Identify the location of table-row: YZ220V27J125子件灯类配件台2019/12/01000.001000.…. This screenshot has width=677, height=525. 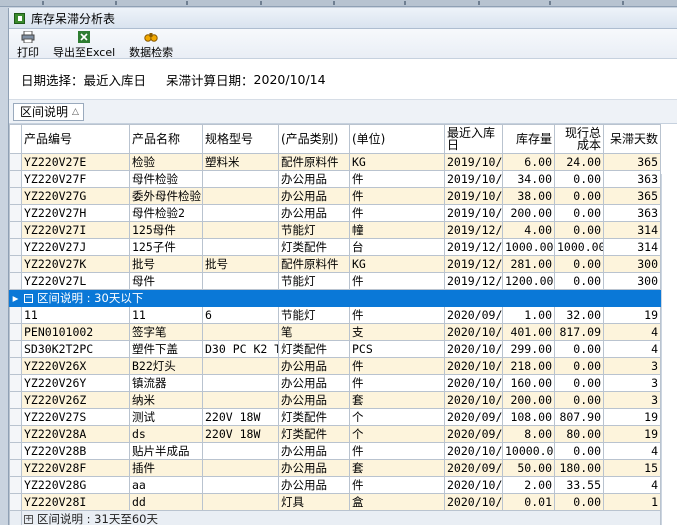
(335, 247).